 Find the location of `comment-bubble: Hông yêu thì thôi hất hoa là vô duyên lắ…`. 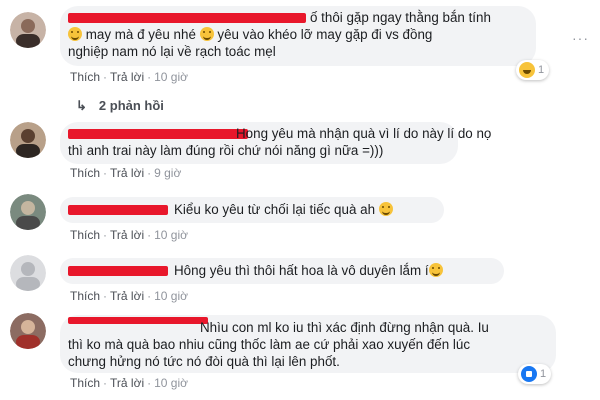

comment-bubble: Hông yêu thì thôi hất hoa là vô duyên lắ… is located at coordinates (282, 271).